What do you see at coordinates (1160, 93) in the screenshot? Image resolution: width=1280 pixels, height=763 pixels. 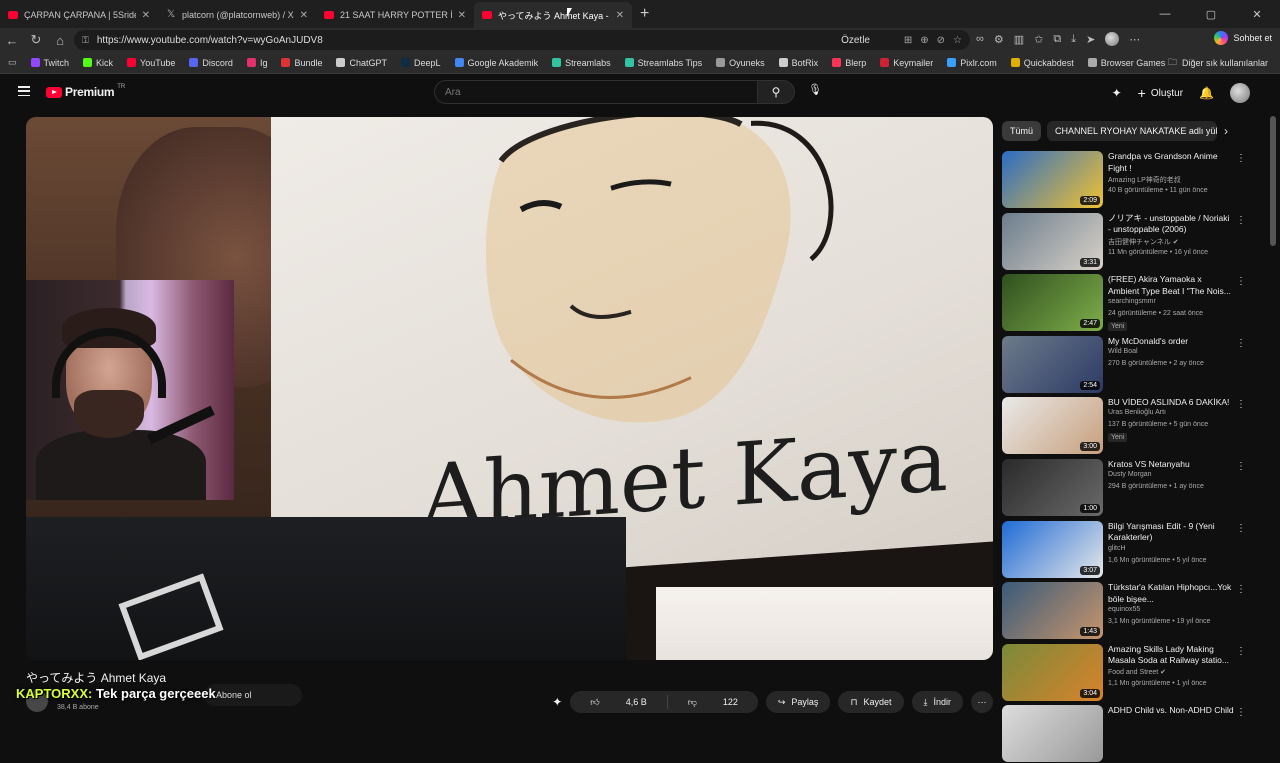 I see `create-button: + Oluştur` at bounding box center [1160, 93].